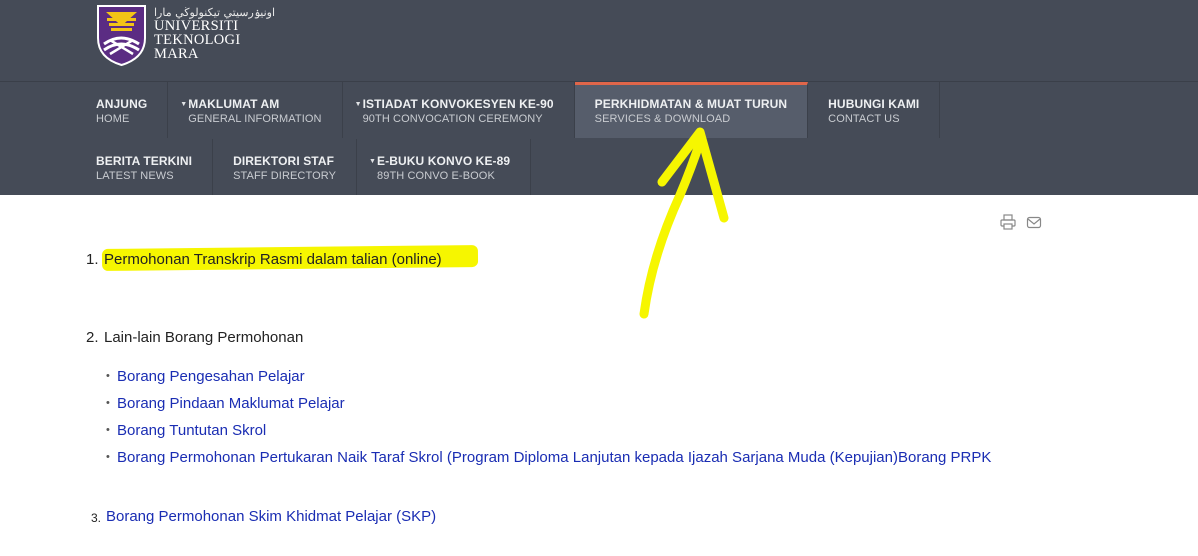  I want to click on nav-item-staff-directory: DIREKTORI STAF STAFF DIRECTORY, so click(285, 167).